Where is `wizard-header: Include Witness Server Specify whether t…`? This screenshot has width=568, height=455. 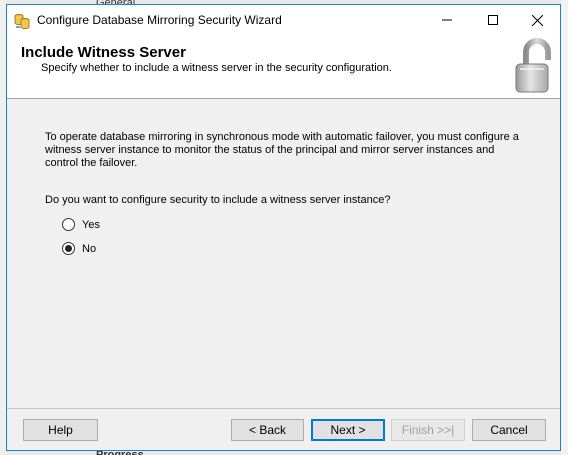
wizard-header: Include Witness Server Specify whether t… is located at coordinates (283, 67).